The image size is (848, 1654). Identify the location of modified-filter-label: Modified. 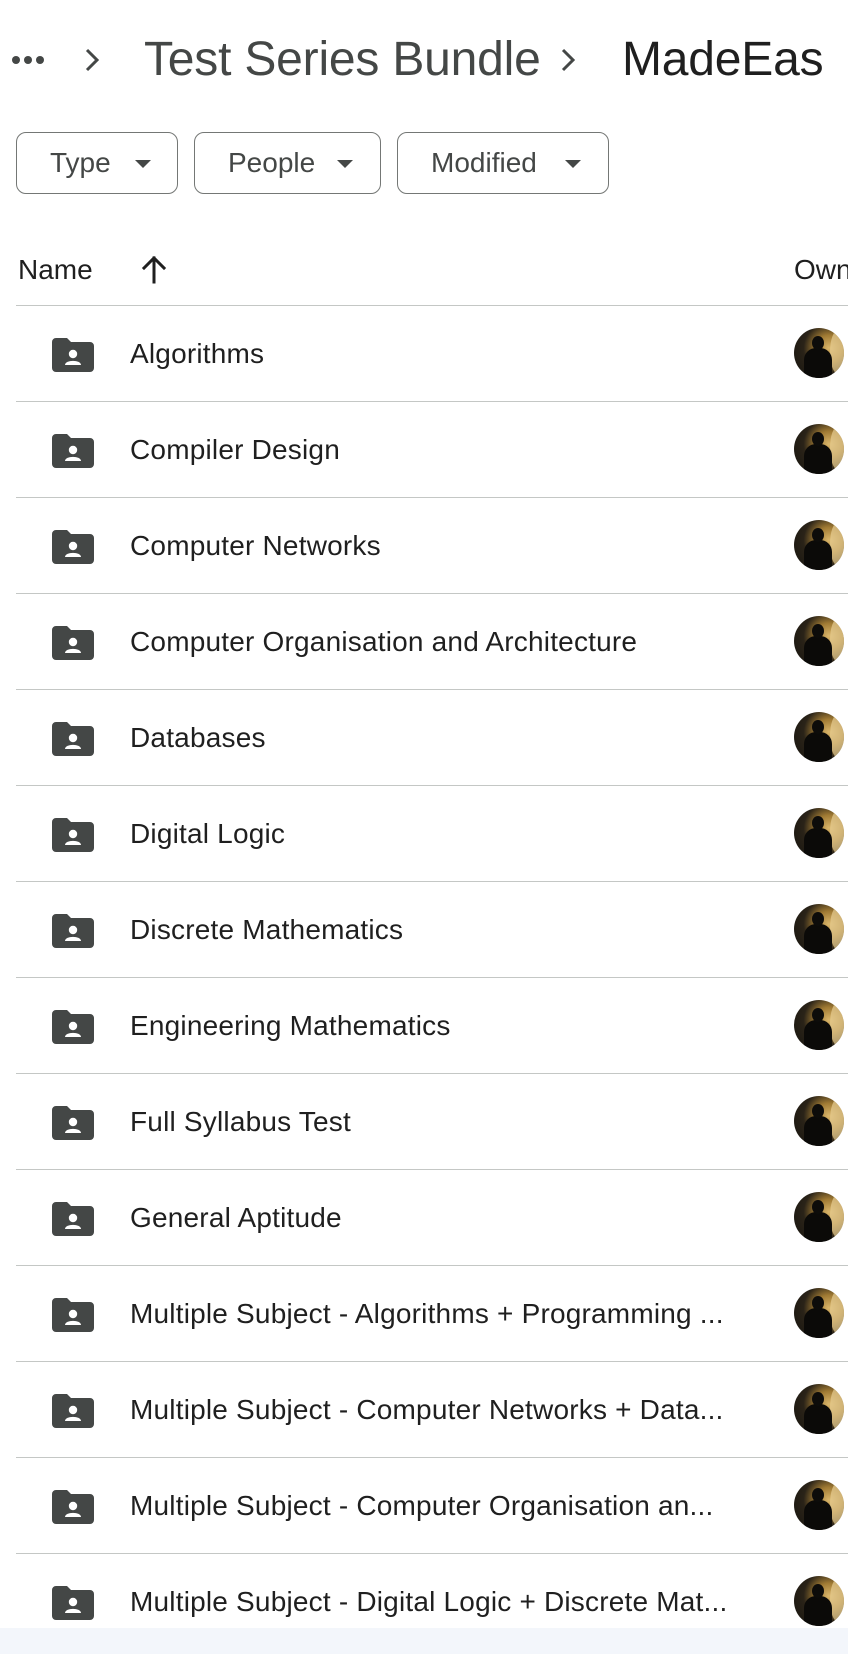
(484, 162).